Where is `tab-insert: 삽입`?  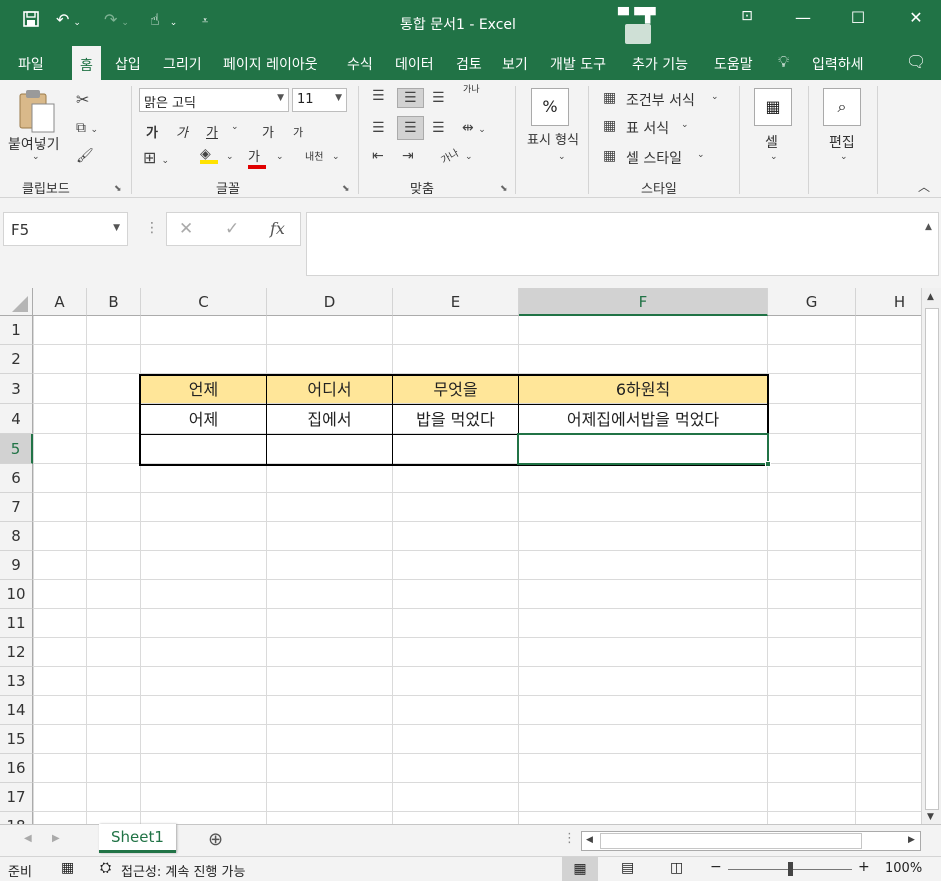 tab-insert: 삽입 is located at coordinates (128, 64).